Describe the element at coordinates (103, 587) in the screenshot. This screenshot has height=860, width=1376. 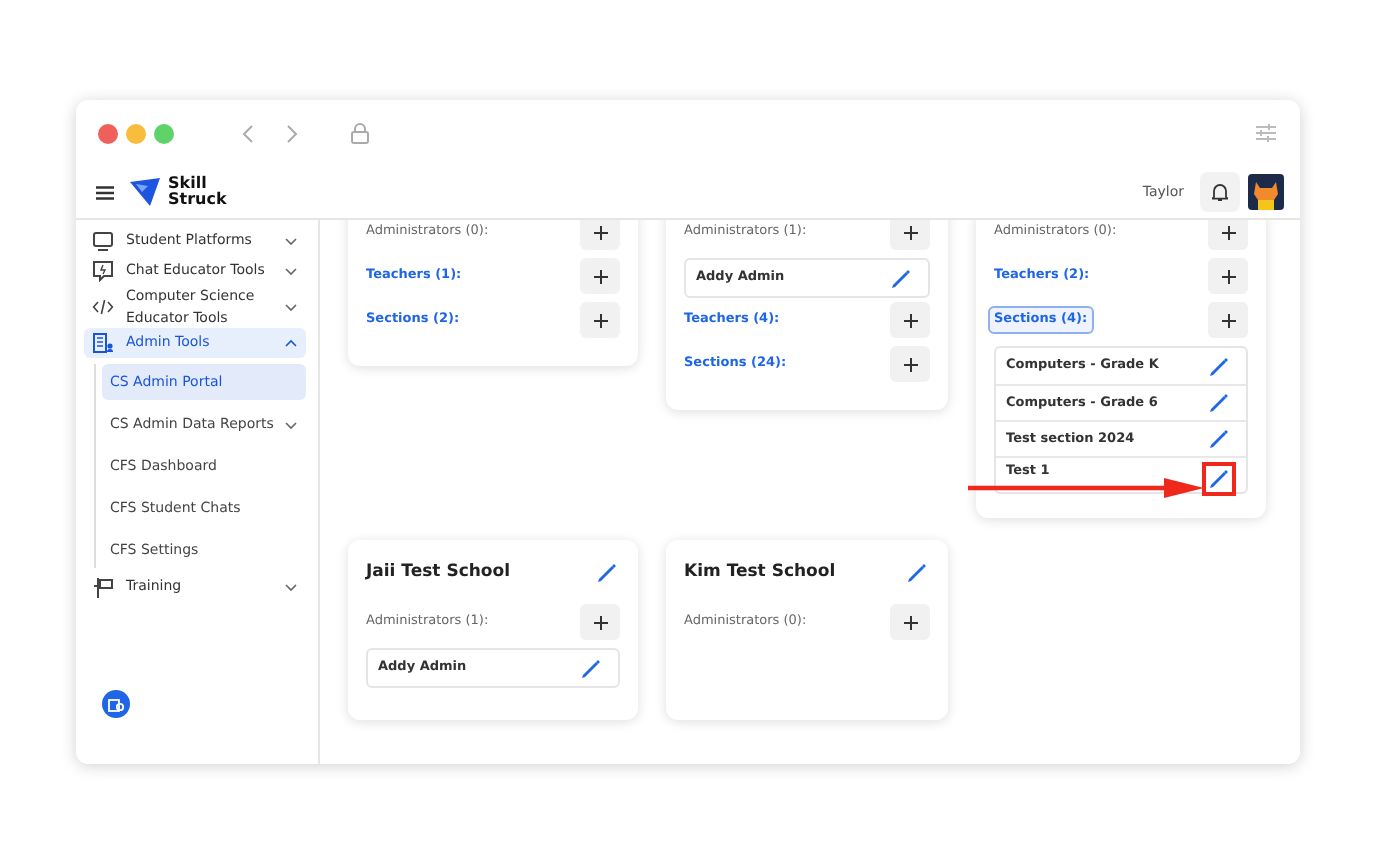
I see `signpost-icon` at that location.